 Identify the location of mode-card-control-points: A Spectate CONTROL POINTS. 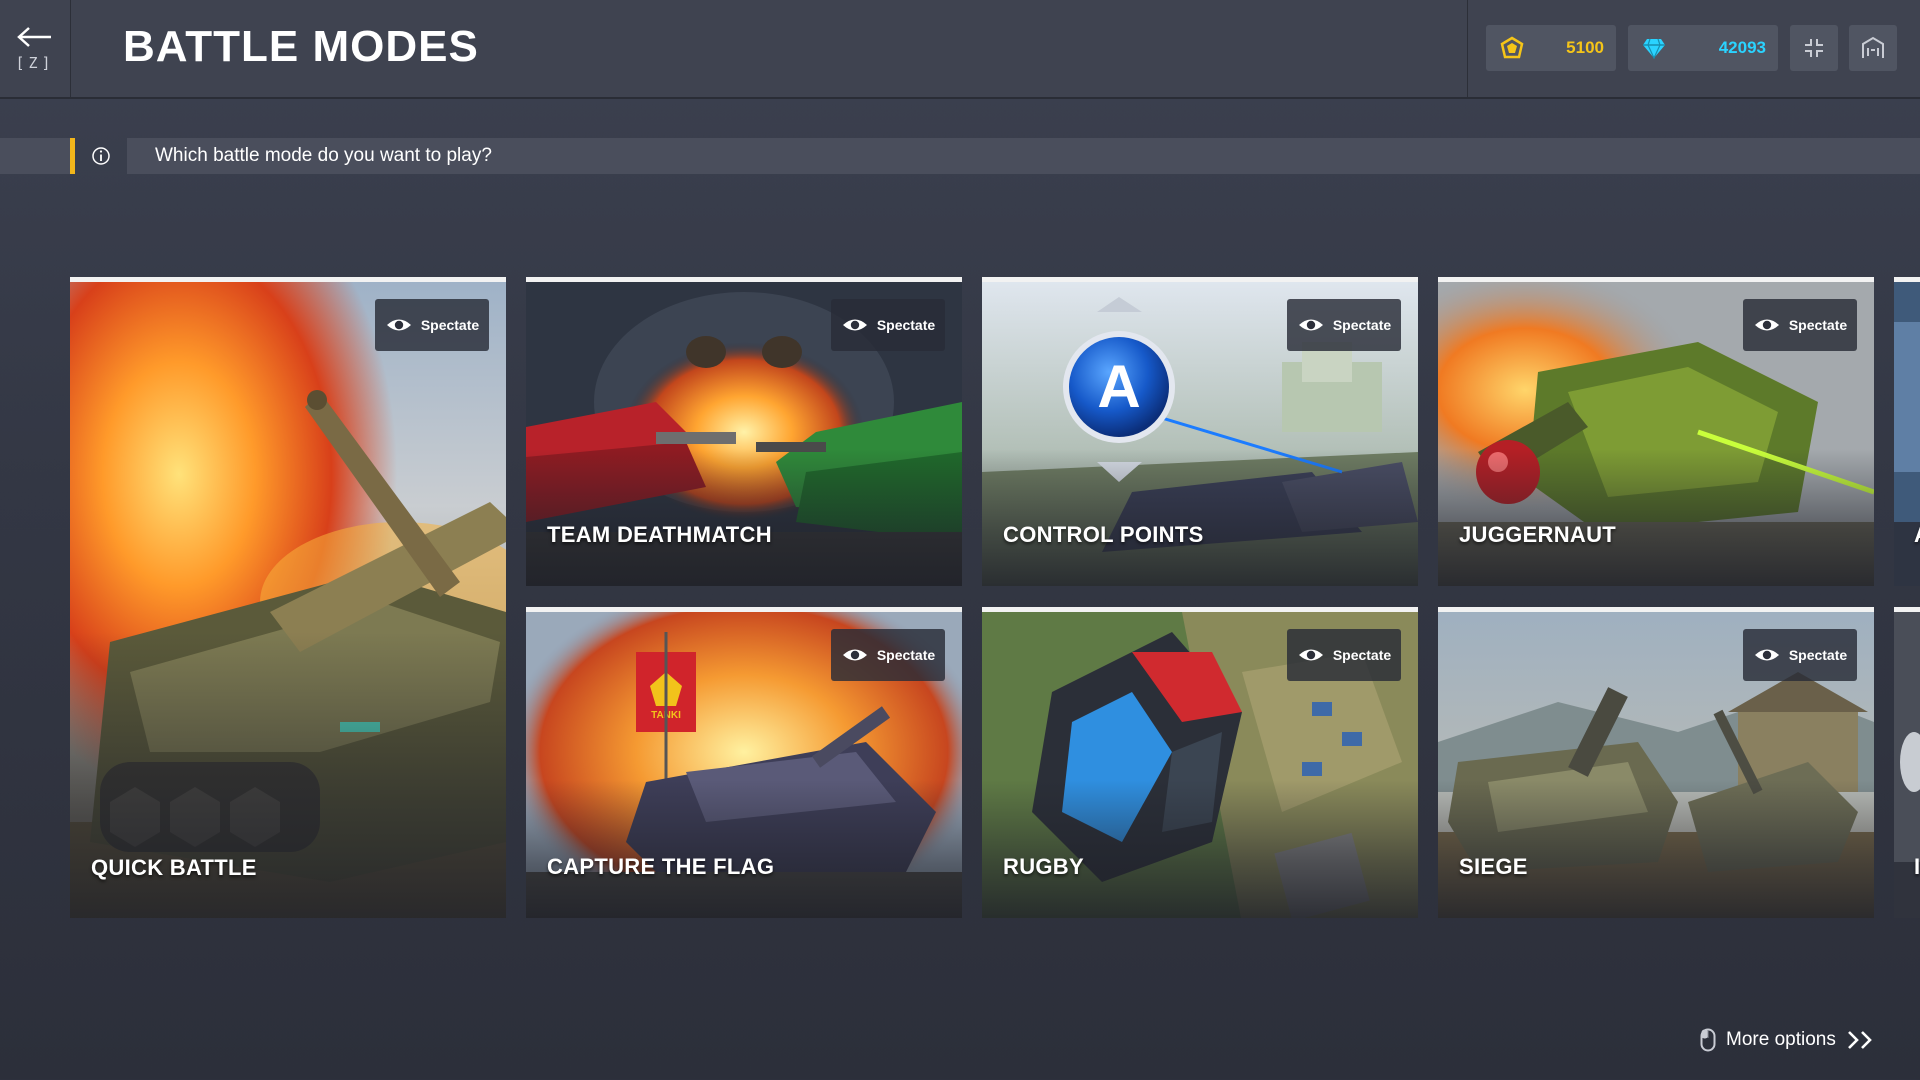
(1200, 431).